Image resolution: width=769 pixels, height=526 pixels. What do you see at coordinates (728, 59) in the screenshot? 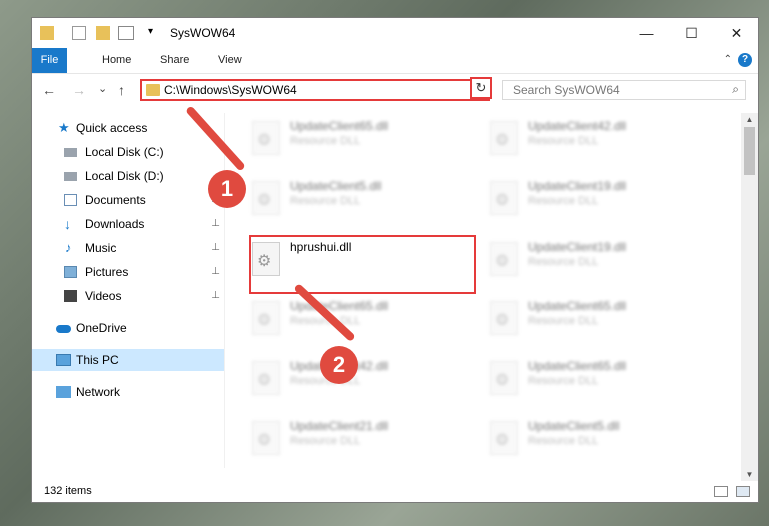
I see `collapse-ribbon-icon: ⌃` at bounding box center [728, 59].